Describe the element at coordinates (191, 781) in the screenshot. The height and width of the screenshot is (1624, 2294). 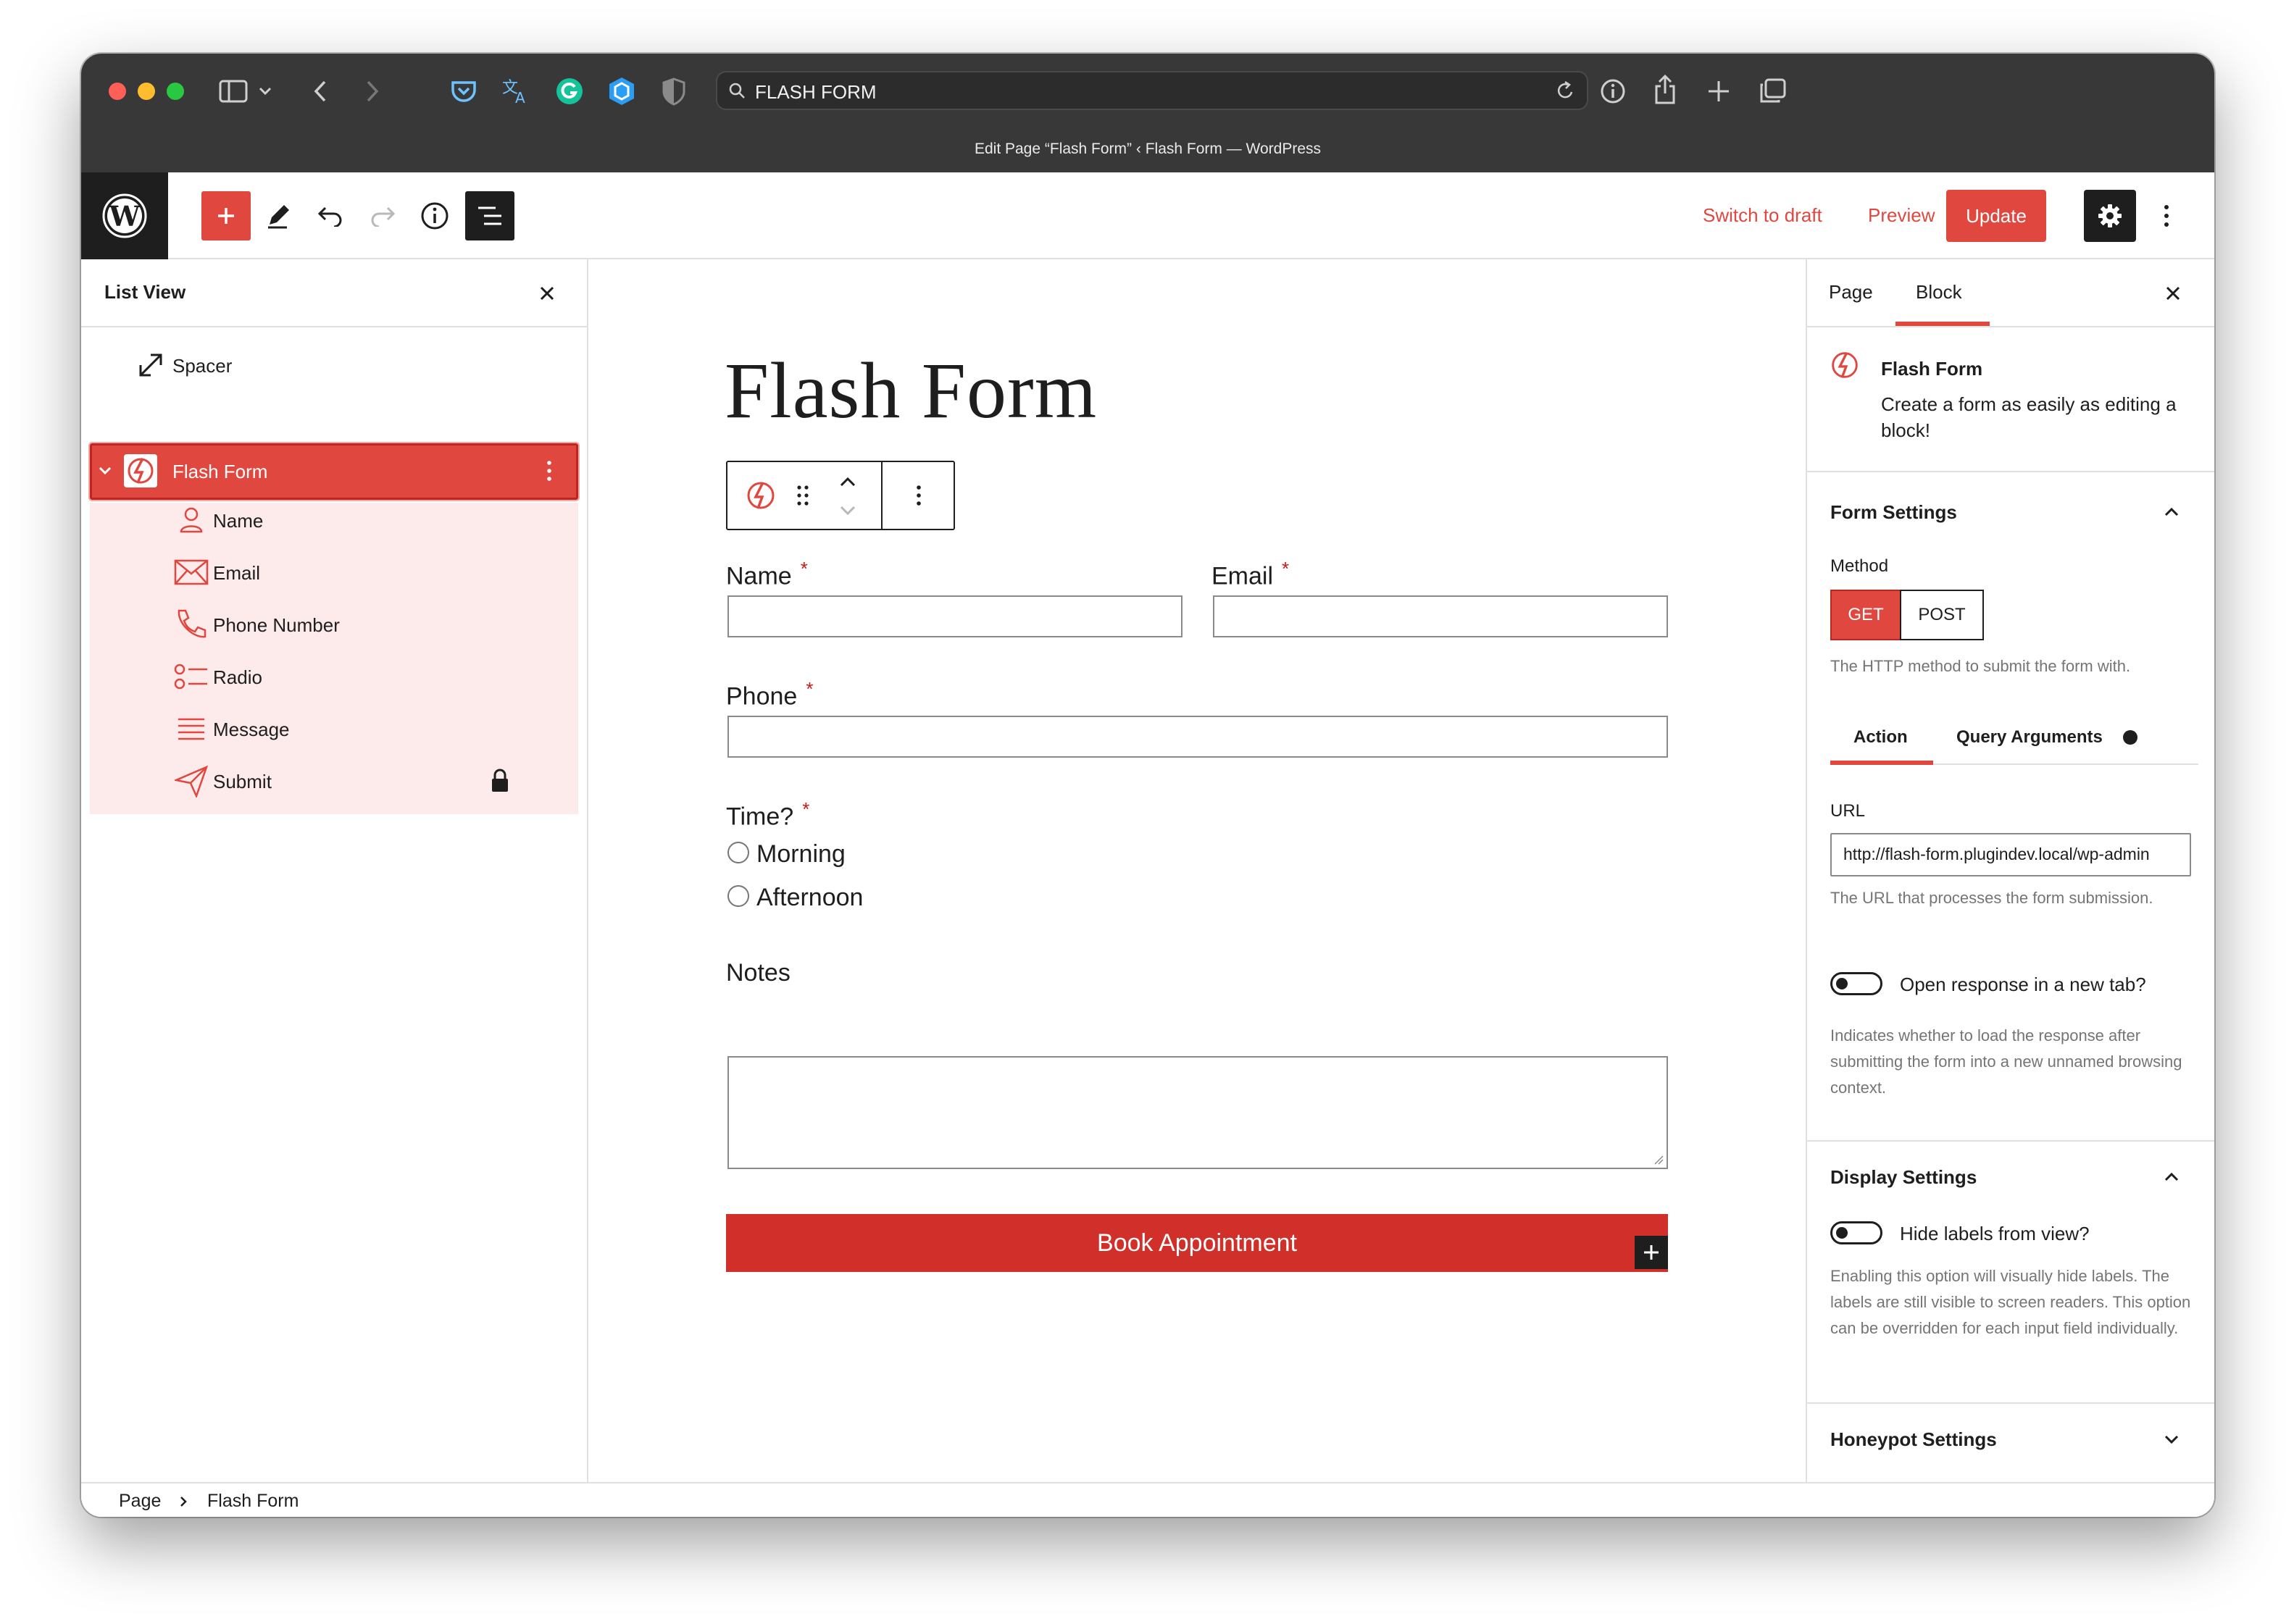
I see `send-icon` at that location.